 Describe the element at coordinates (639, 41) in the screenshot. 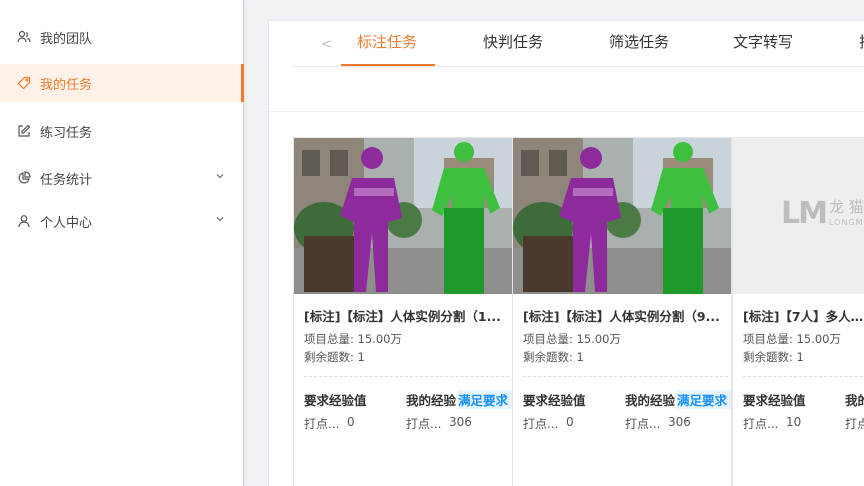

I see `tab-filter: 筛选任务` at that location.